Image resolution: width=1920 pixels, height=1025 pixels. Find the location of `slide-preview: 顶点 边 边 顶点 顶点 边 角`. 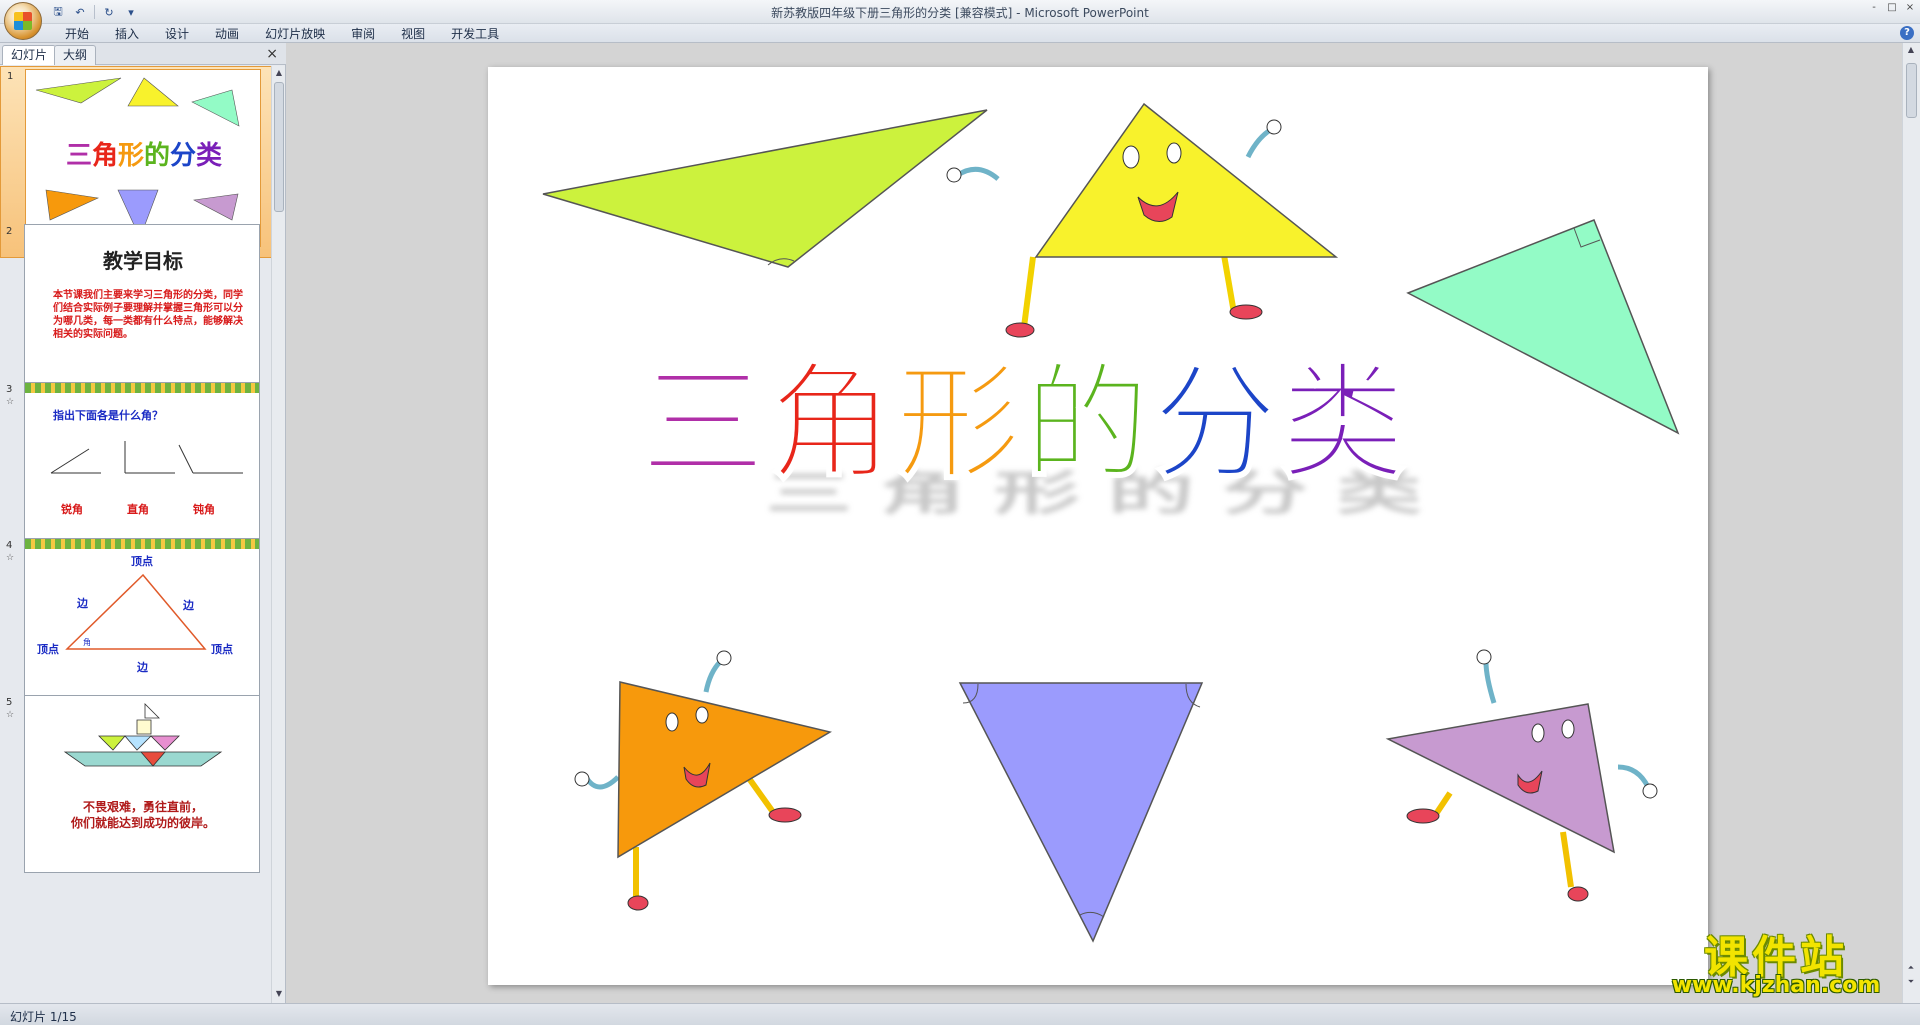

slide-preview: 顶点 边 边 顶点 顶点 边 角 is located at coordinates (142, 627).